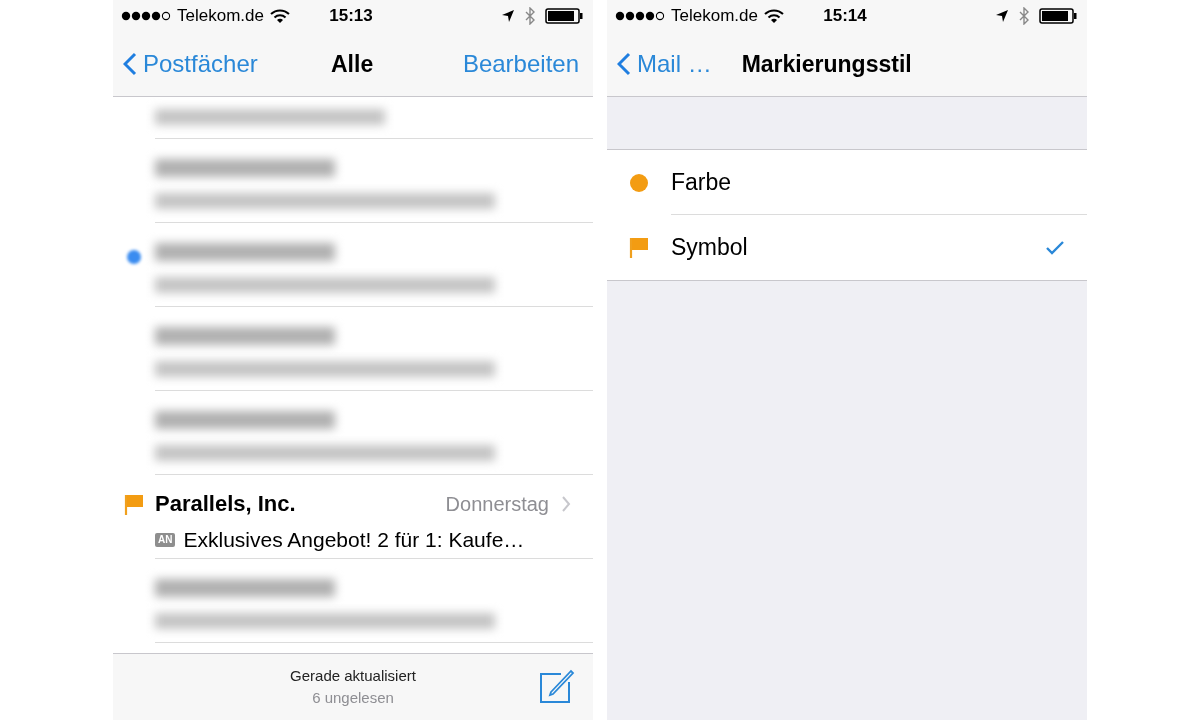 The width and height of the screenshot is (1200, 720). Describe the element at coordinates (1055, 247) in the screenshot. I see `checkmark-icon` at that location.